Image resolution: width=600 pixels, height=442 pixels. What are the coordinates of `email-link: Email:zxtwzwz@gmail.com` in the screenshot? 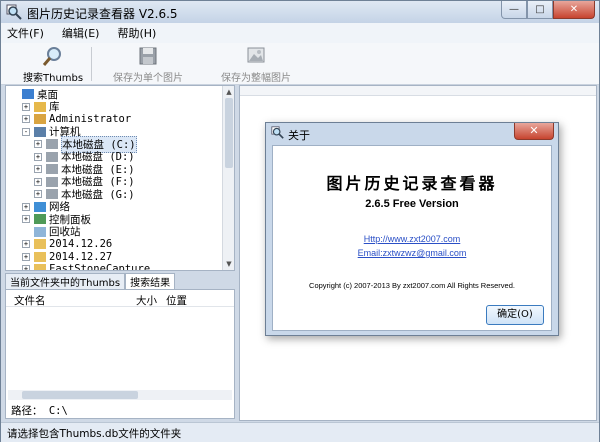 It's located at (412, 253).